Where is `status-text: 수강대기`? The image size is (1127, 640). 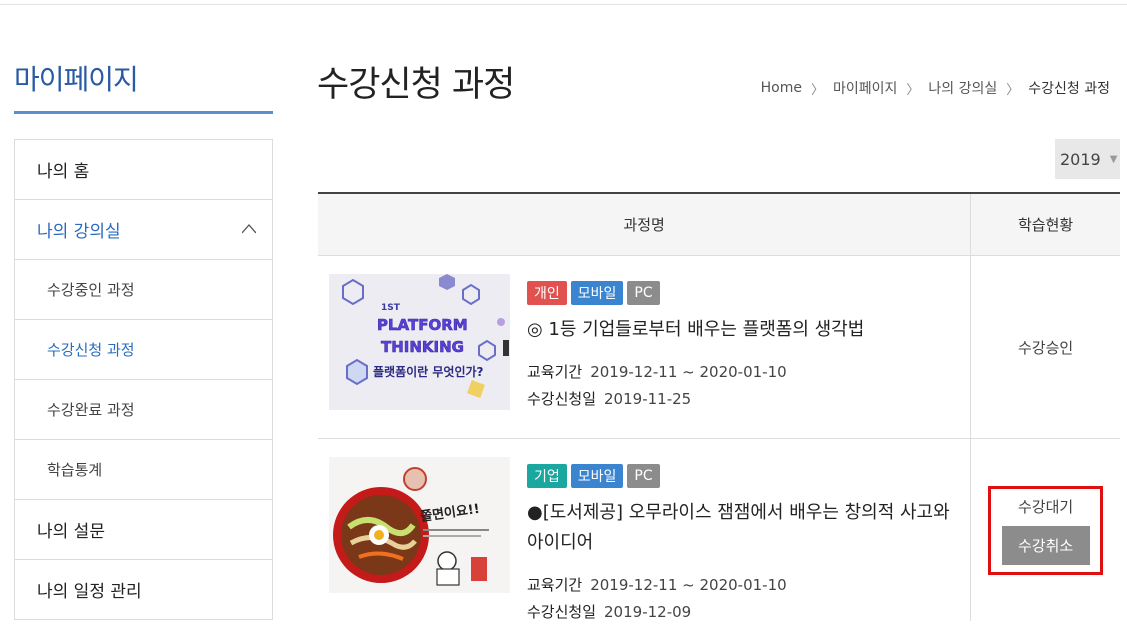
status-text: 수강대기 is located at coordinates (1045, 506).